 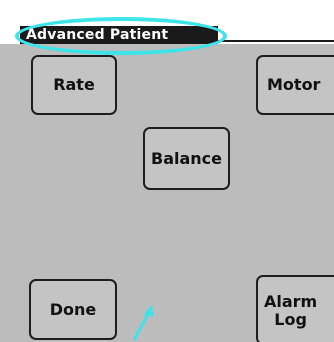 What do you see at coordinates (74, 85) in the screenshot?
I see `rate-button: Rate` at bounding box center [74, 85].